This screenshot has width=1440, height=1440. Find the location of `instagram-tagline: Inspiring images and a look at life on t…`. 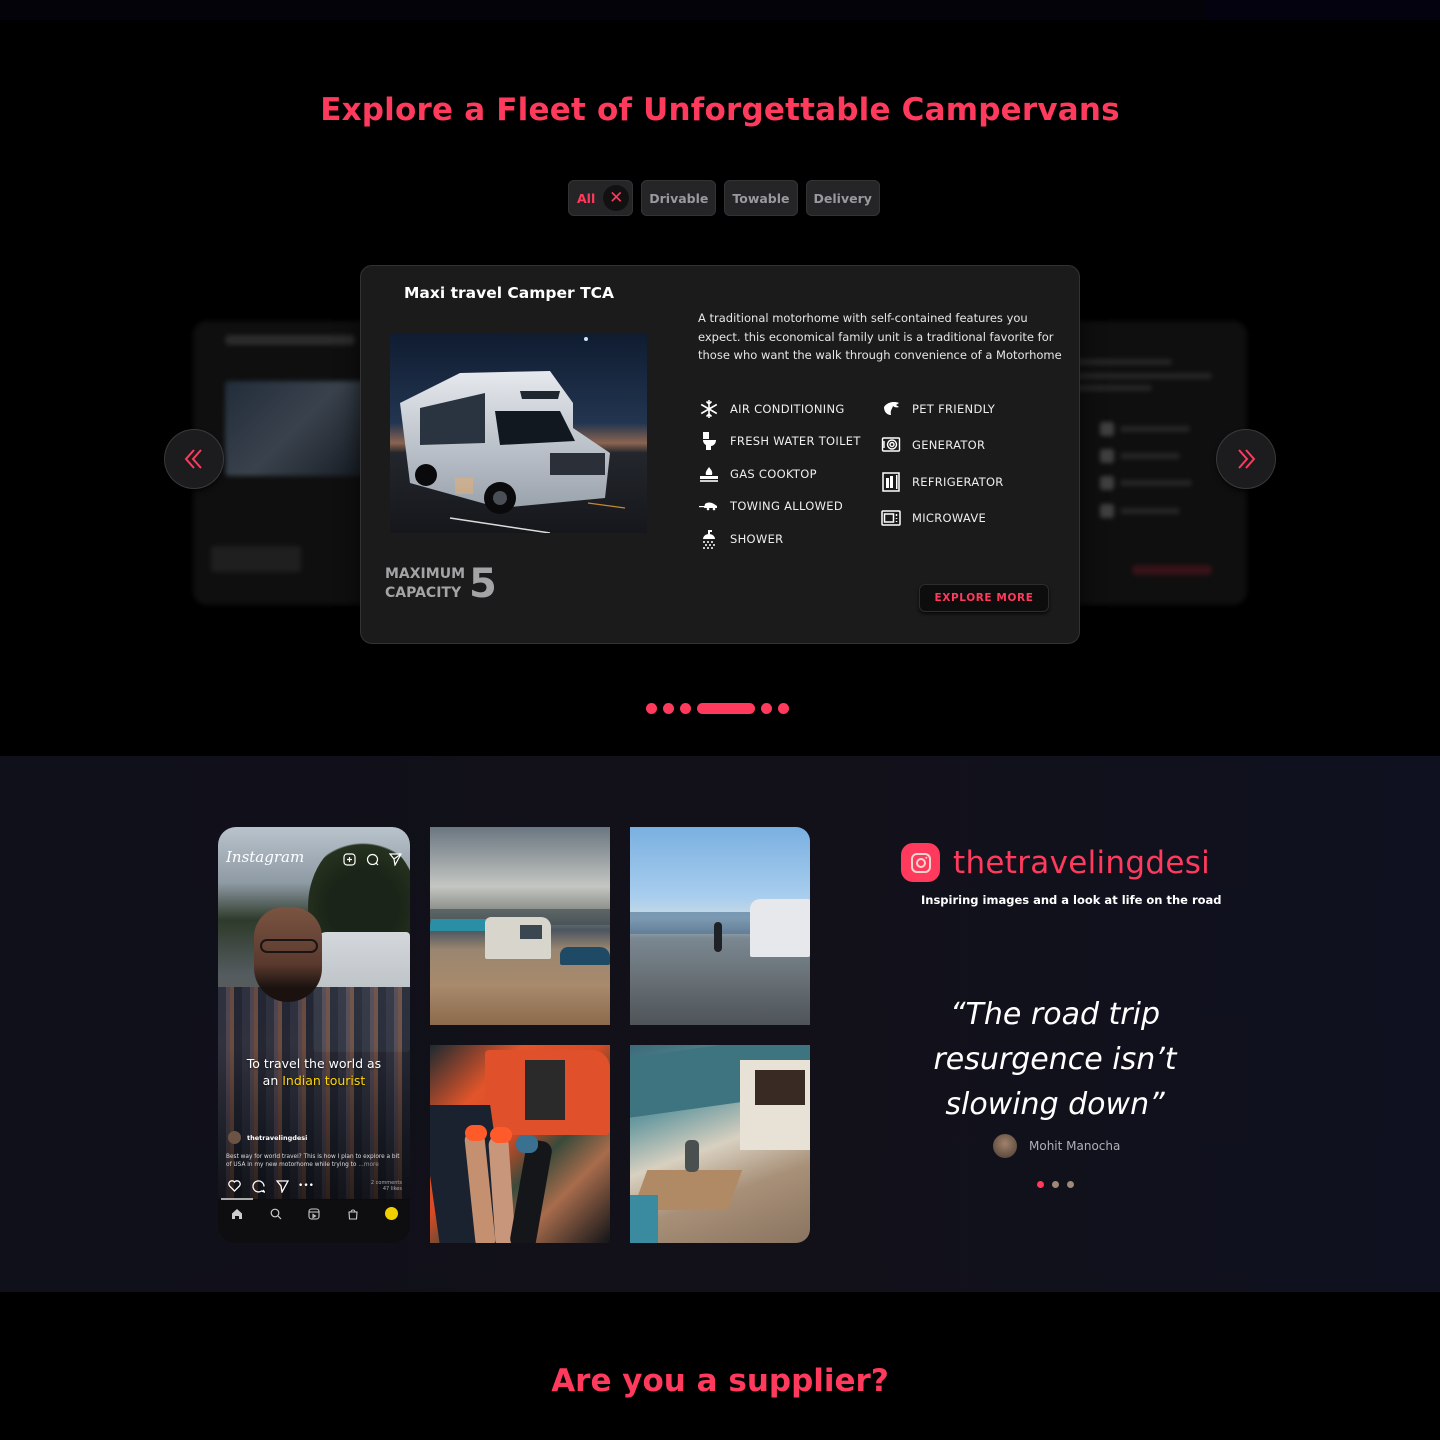

instagram-tagline: Inspiring images and a look at life on t… is located at coordinates (1071, 900).